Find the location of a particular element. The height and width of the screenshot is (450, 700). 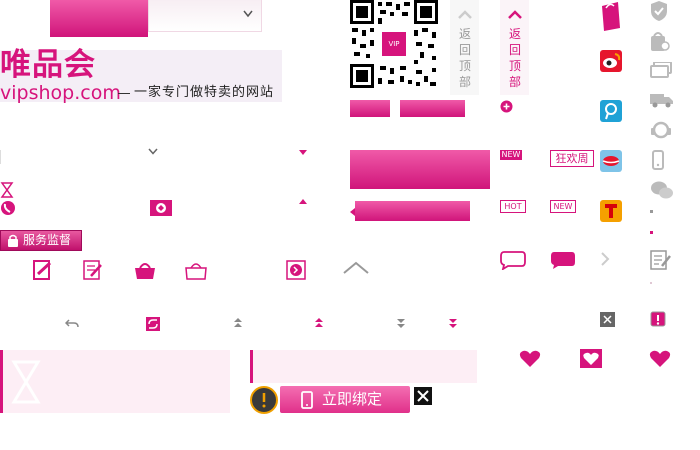

back-to-top-pink: 返 回 顶 部 is located at coordinates (514, 47).